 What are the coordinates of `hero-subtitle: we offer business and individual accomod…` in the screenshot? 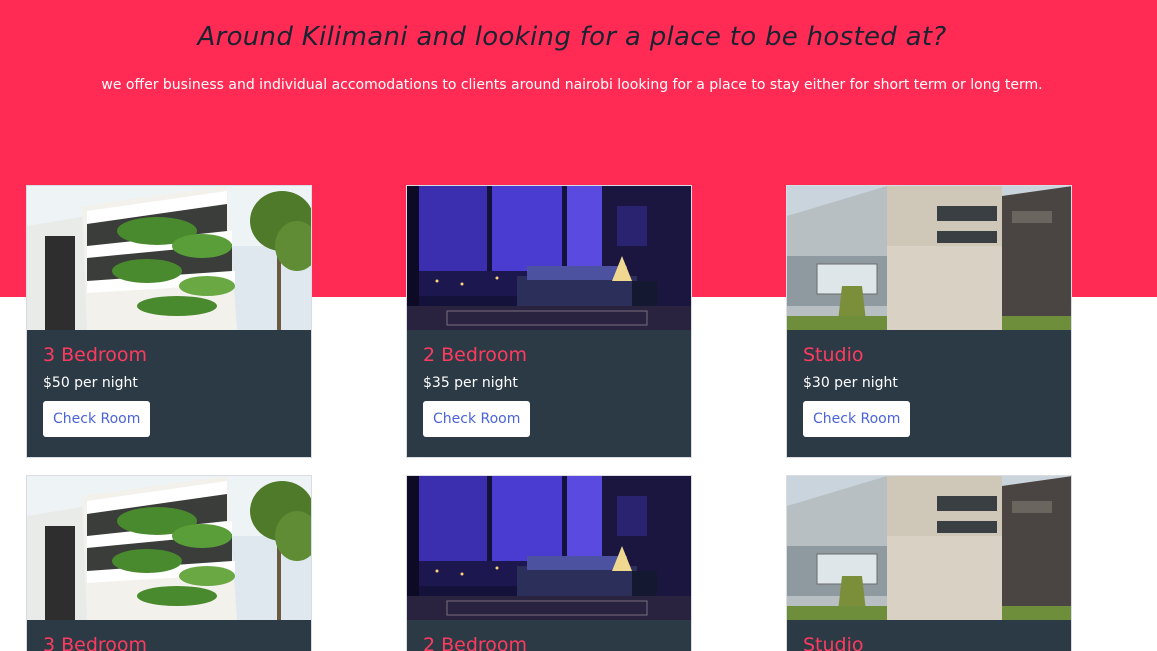 It's located at (572, 85).